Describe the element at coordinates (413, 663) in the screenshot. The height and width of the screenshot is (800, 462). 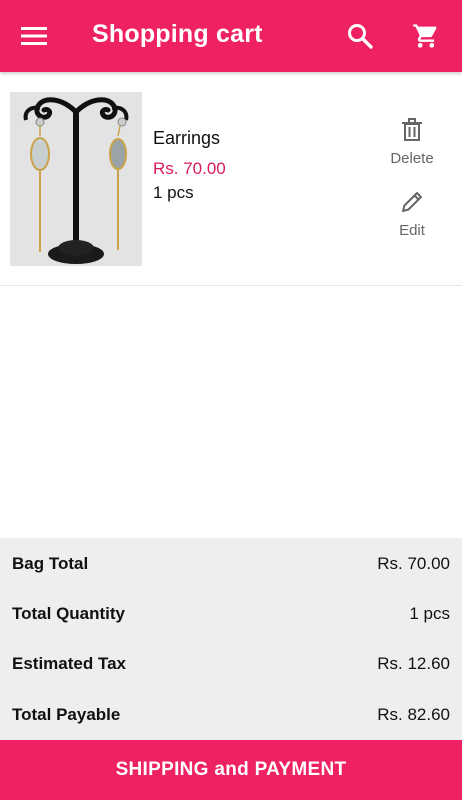
I see `summary-value: Rs. 12.60` at that location.